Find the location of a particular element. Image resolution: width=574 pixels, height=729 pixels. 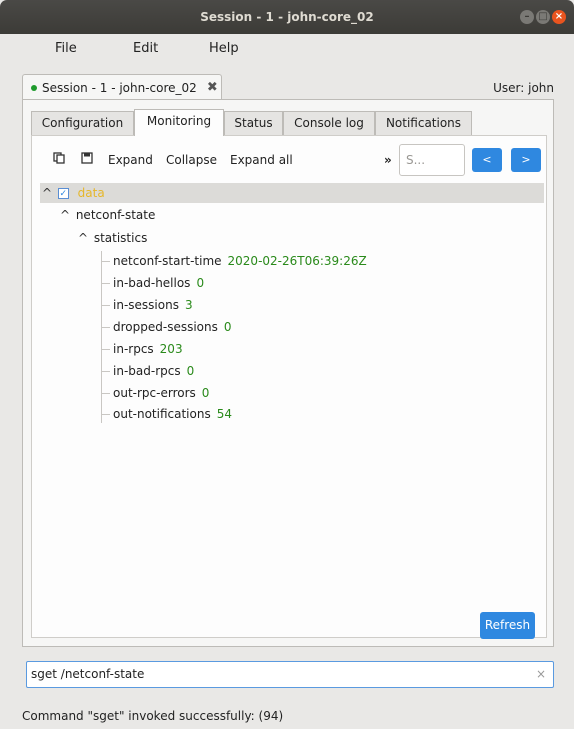

search-prev-button: < is located at coordinates (487, 160).